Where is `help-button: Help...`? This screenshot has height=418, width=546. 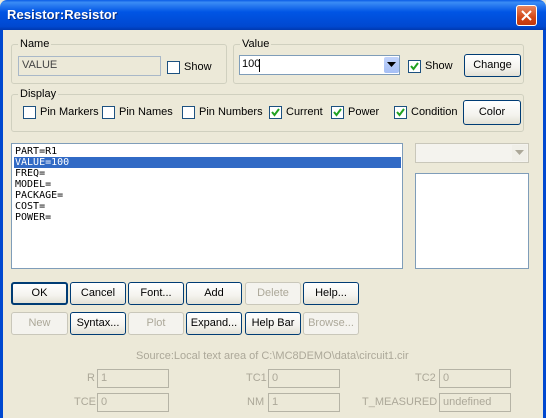 help-button: Help... is located at coordinates (331, 293).